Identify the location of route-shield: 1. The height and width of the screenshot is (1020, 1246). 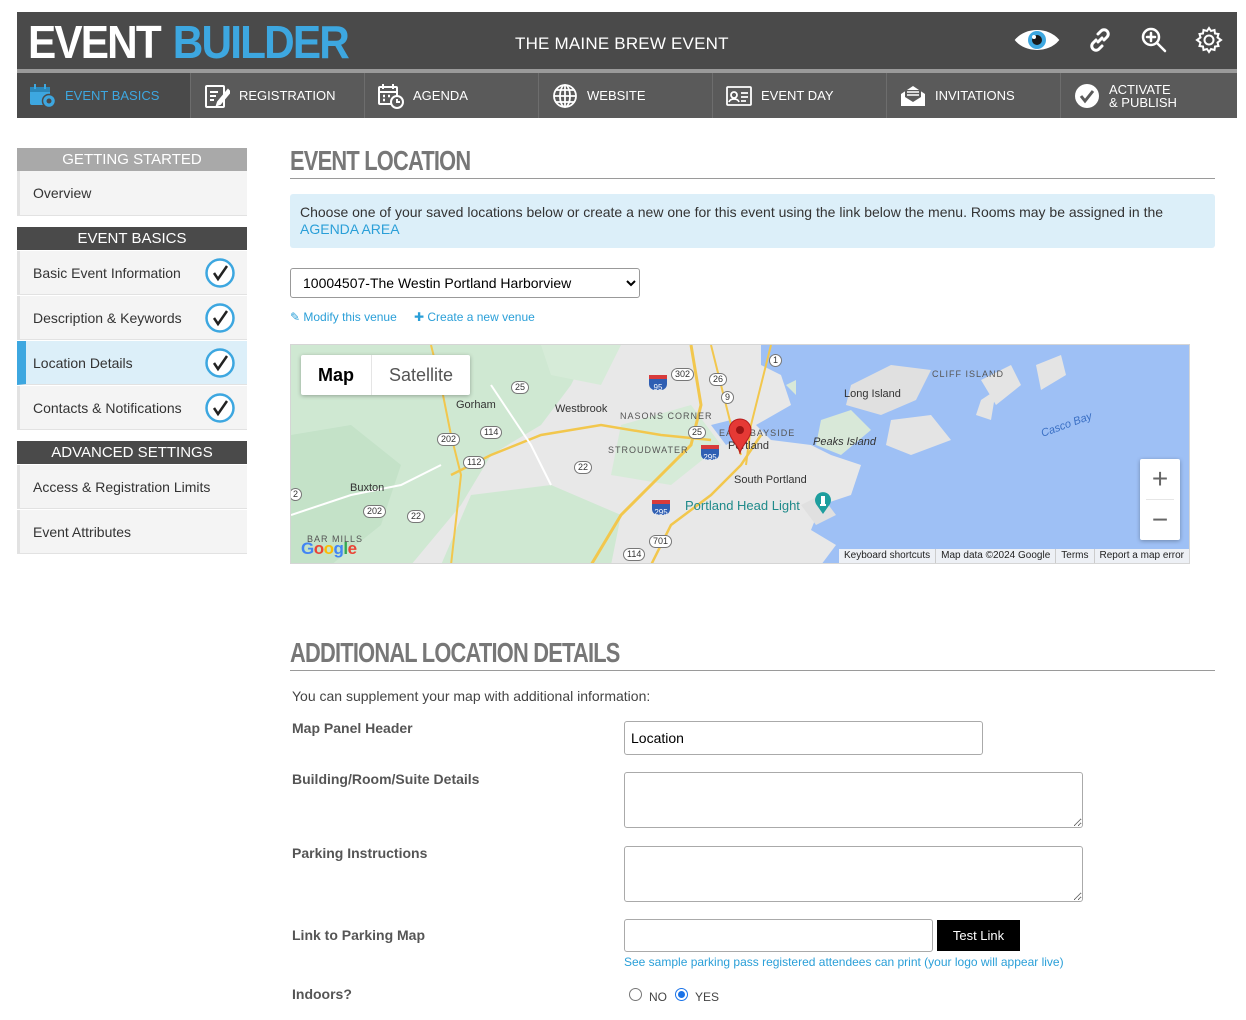
(776, 360).